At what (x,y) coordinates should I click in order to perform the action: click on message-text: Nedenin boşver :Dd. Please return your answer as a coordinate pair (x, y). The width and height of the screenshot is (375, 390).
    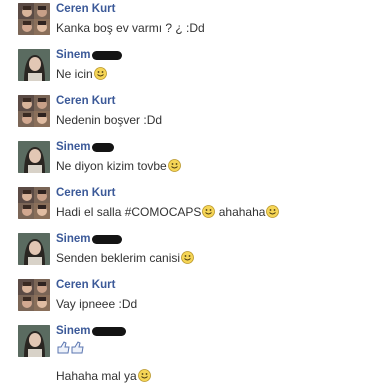
    Looking at the image, I should click on (109, 120).